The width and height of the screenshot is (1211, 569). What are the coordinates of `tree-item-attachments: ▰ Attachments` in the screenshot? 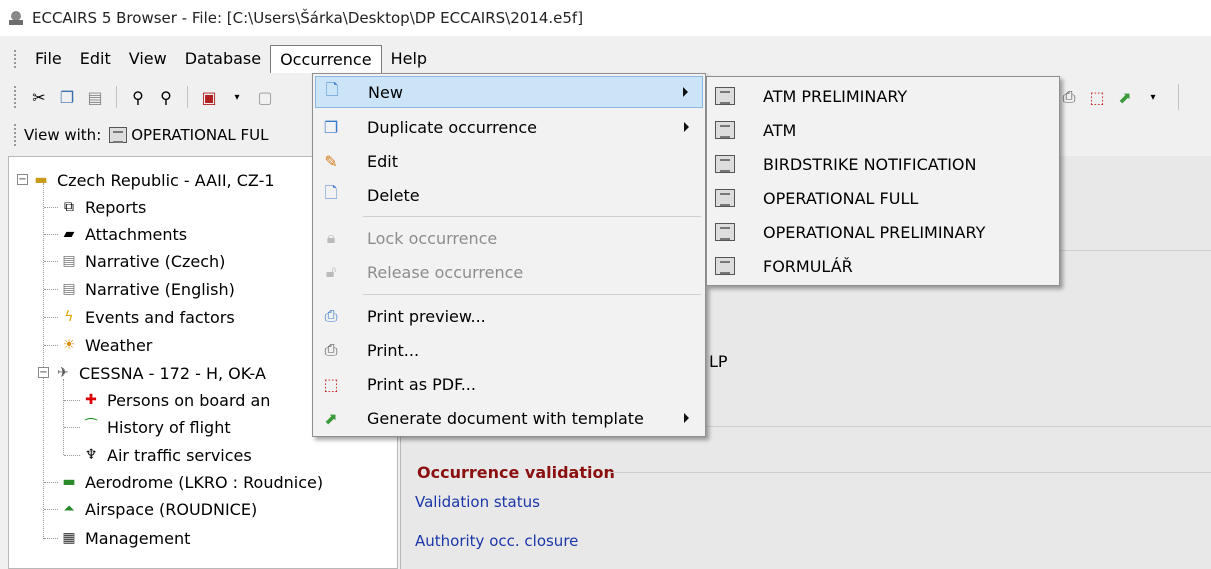 It's located at (123, 234).